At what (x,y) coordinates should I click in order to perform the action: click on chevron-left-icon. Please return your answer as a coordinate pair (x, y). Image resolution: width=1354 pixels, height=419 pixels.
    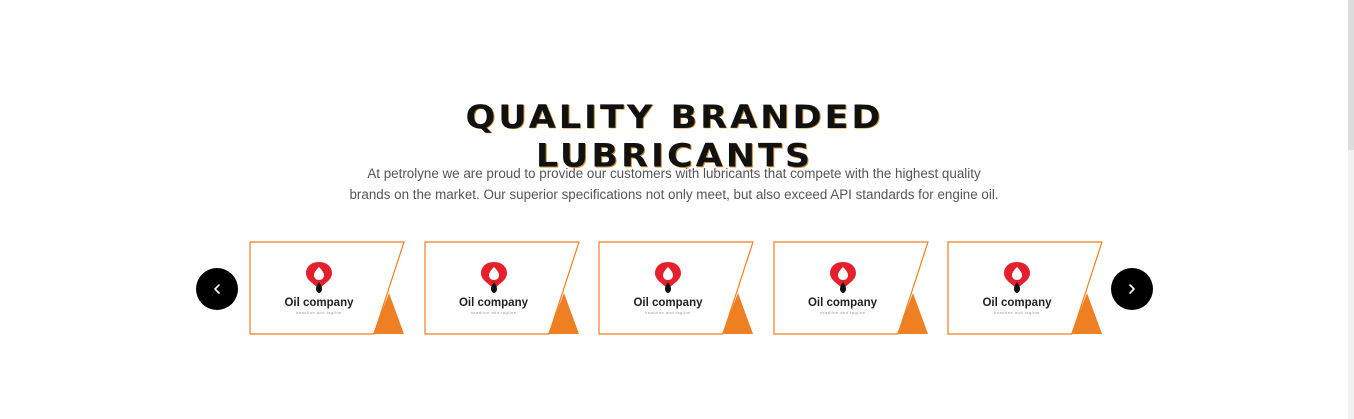
    Looking at the image, I should click on (217, 289).